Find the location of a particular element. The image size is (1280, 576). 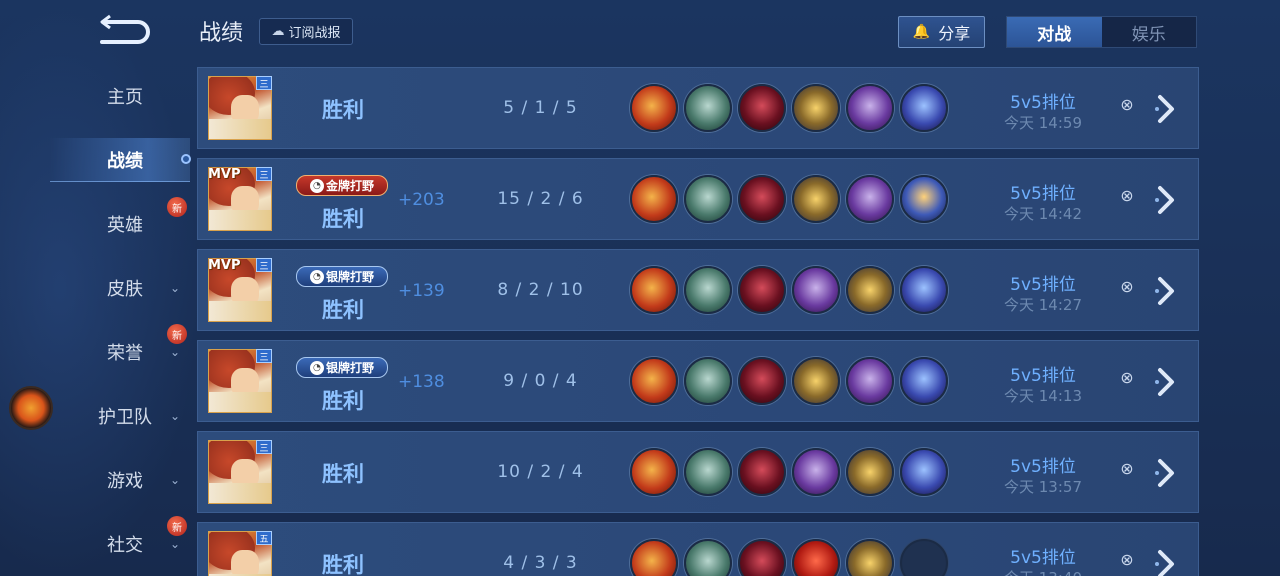

match-row: 三 MVP ◔ 金牌打野 胜利 +203 15 / 2 / 6 5v5排位 今天 14:42 ⊗ is located at coordinates (698, 199).